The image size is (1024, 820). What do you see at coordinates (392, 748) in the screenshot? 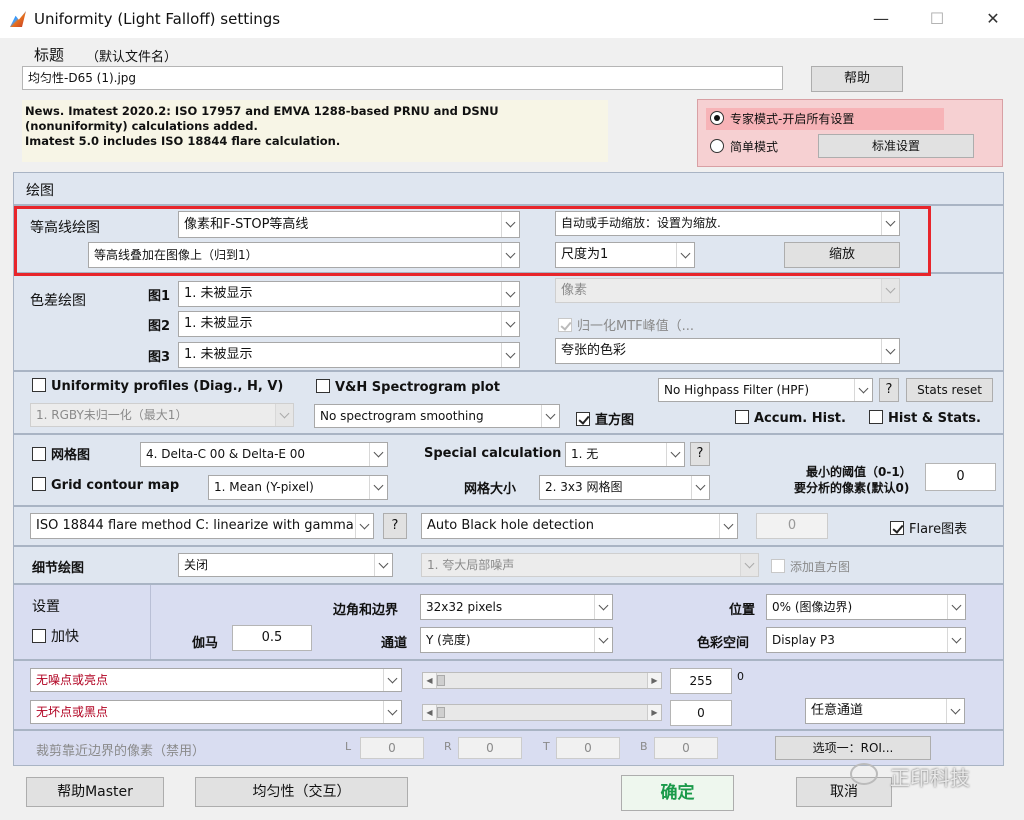
I see `crop-left-input: 0` at bounding box center [392, 748].